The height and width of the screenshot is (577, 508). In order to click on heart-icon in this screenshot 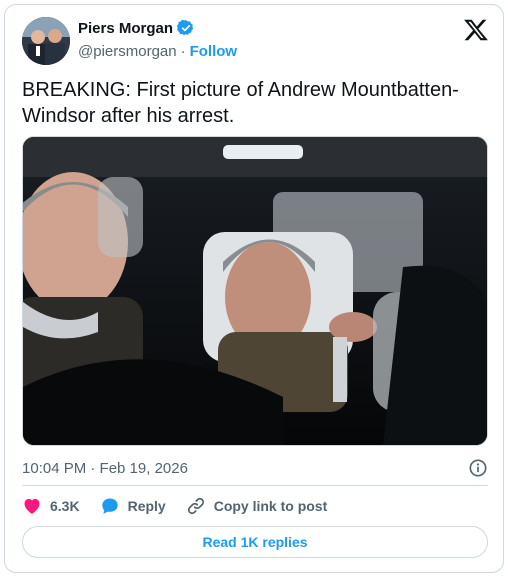, I will do `click(32, 506)`.